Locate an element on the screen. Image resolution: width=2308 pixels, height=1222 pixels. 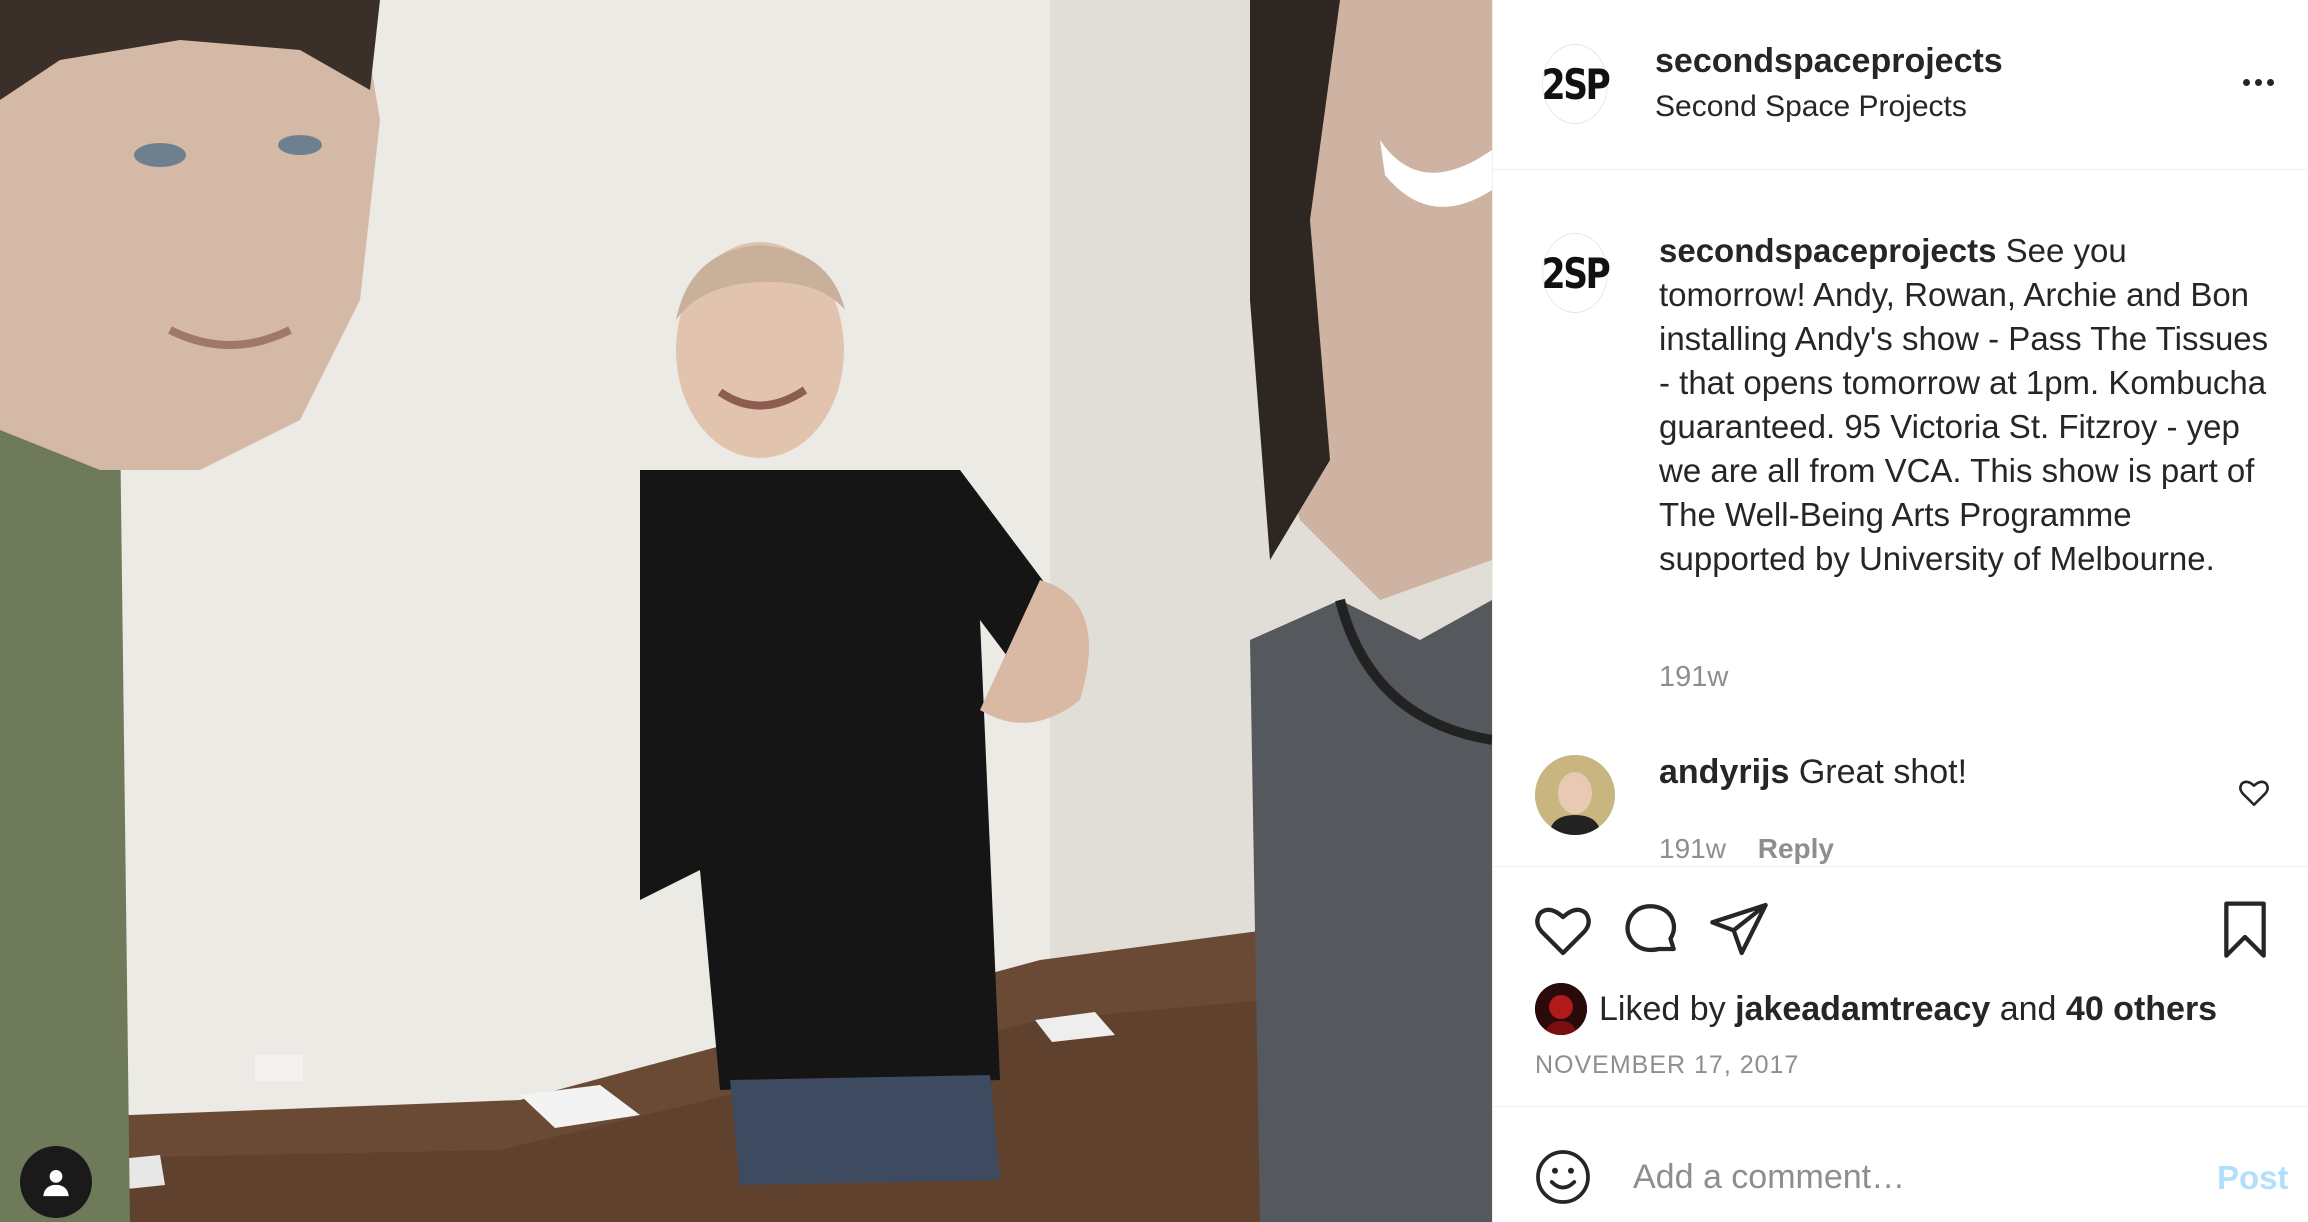
user-icon is located at coordinates (56, 1183).